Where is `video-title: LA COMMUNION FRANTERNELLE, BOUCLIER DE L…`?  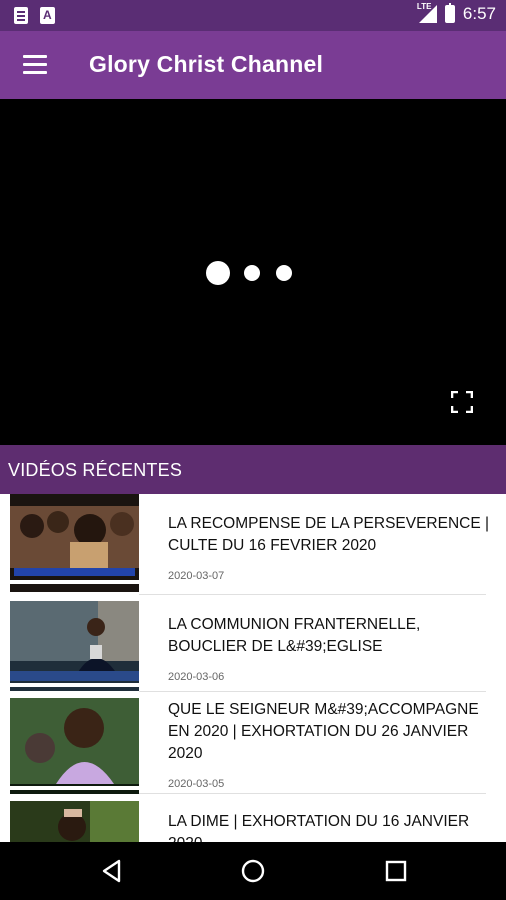
video-title: LA COMMUNION FRANTERNELLE, BOUCLIER DE L… is located at coordinates (294, 635).